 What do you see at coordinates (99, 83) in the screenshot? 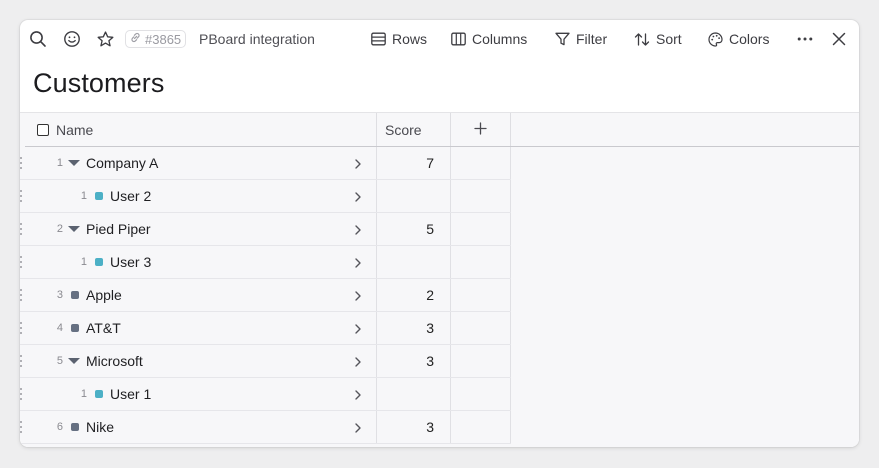
I see `page-title: Customers` at bounding box center [99, 83].